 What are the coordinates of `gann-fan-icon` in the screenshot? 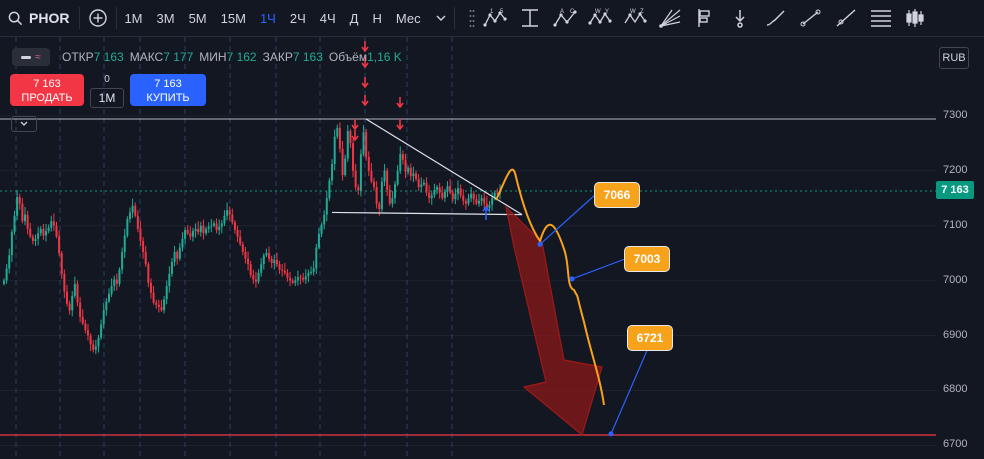 It's located at (671, 18).